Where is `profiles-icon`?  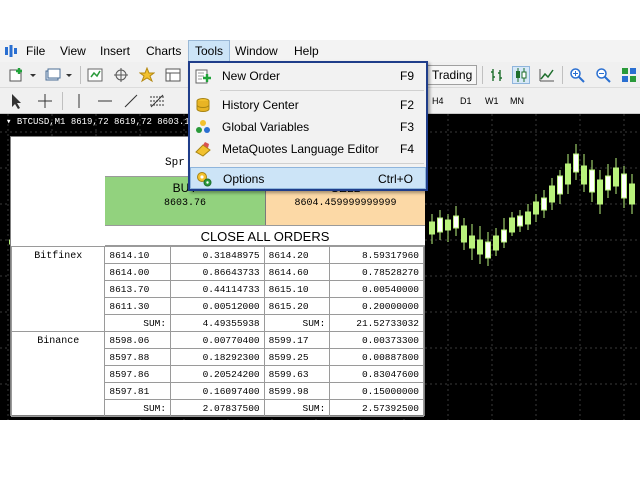 profiles-icon is located at coordinates (53, 75).